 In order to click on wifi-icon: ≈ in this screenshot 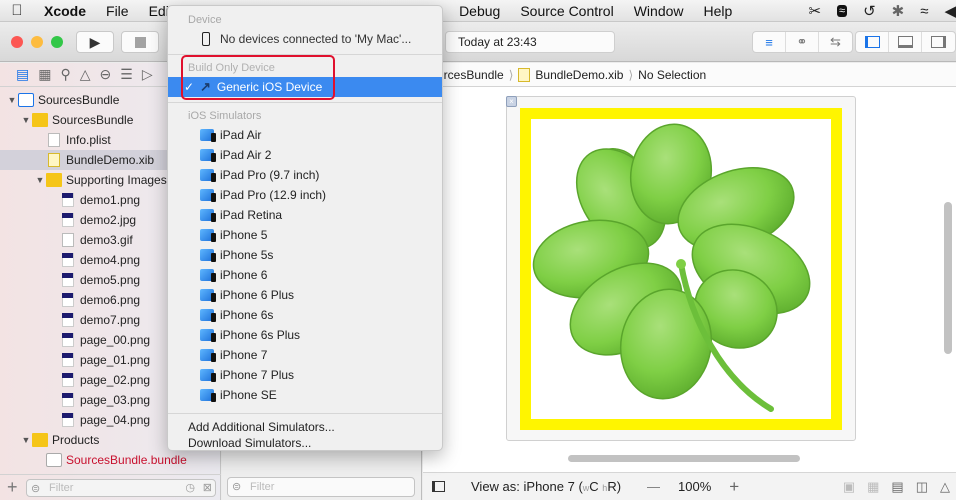, I will do `click(924, 11)`.